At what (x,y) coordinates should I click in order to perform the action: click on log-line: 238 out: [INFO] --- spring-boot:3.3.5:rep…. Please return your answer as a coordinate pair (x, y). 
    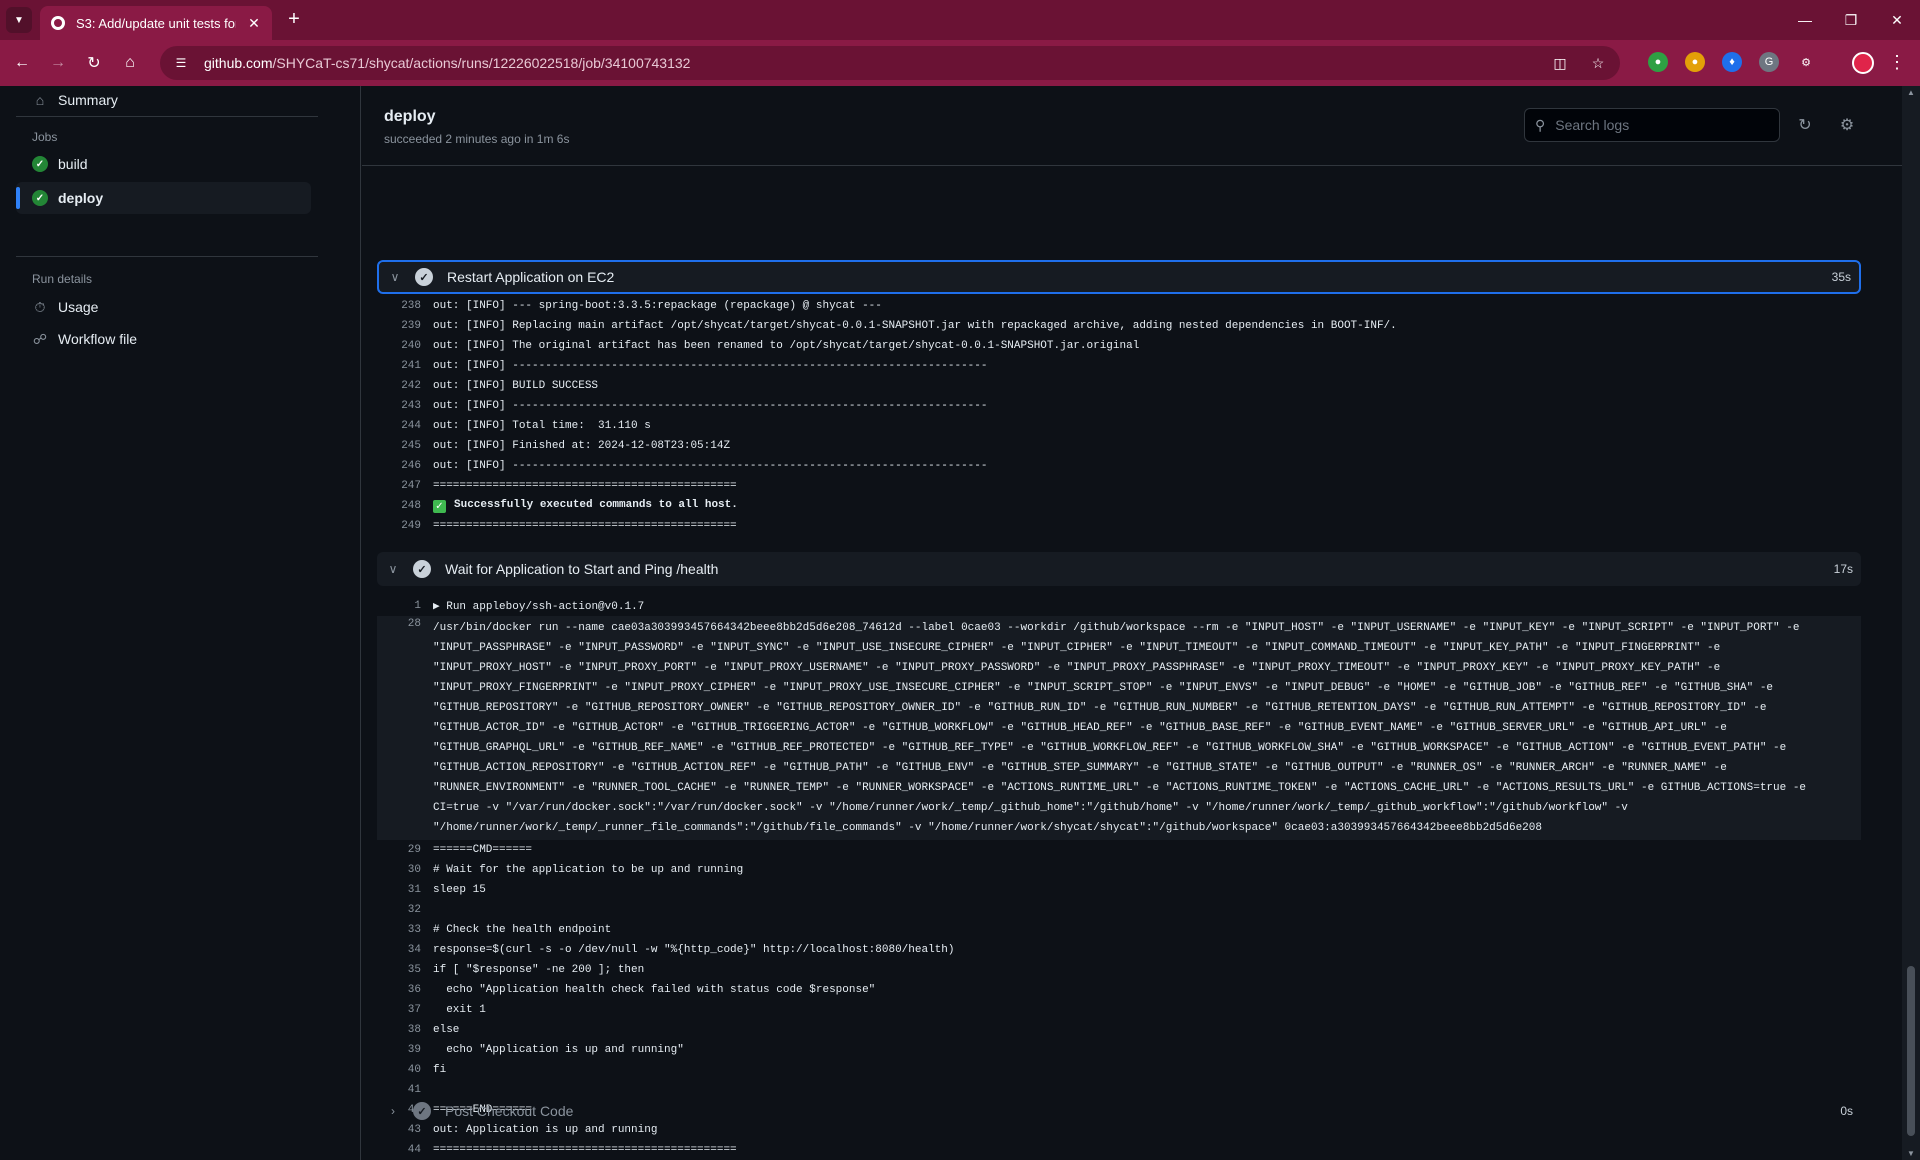
    Looking at the image, I should click on (1119, 306).